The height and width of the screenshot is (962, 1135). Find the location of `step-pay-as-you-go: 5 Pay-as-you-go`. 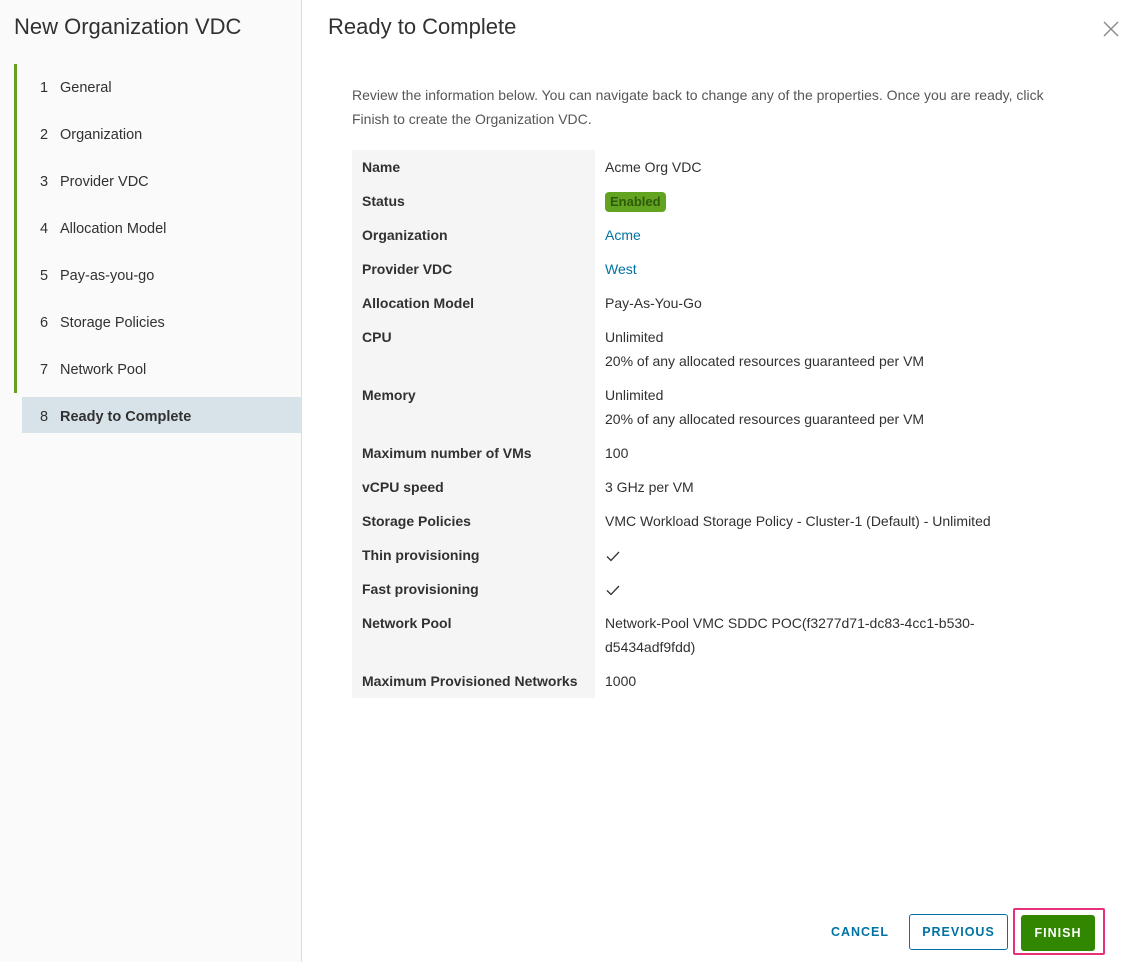

step-pay-as-you-go: 5 Pay-as-you-go is located at coordinates (158, 275).